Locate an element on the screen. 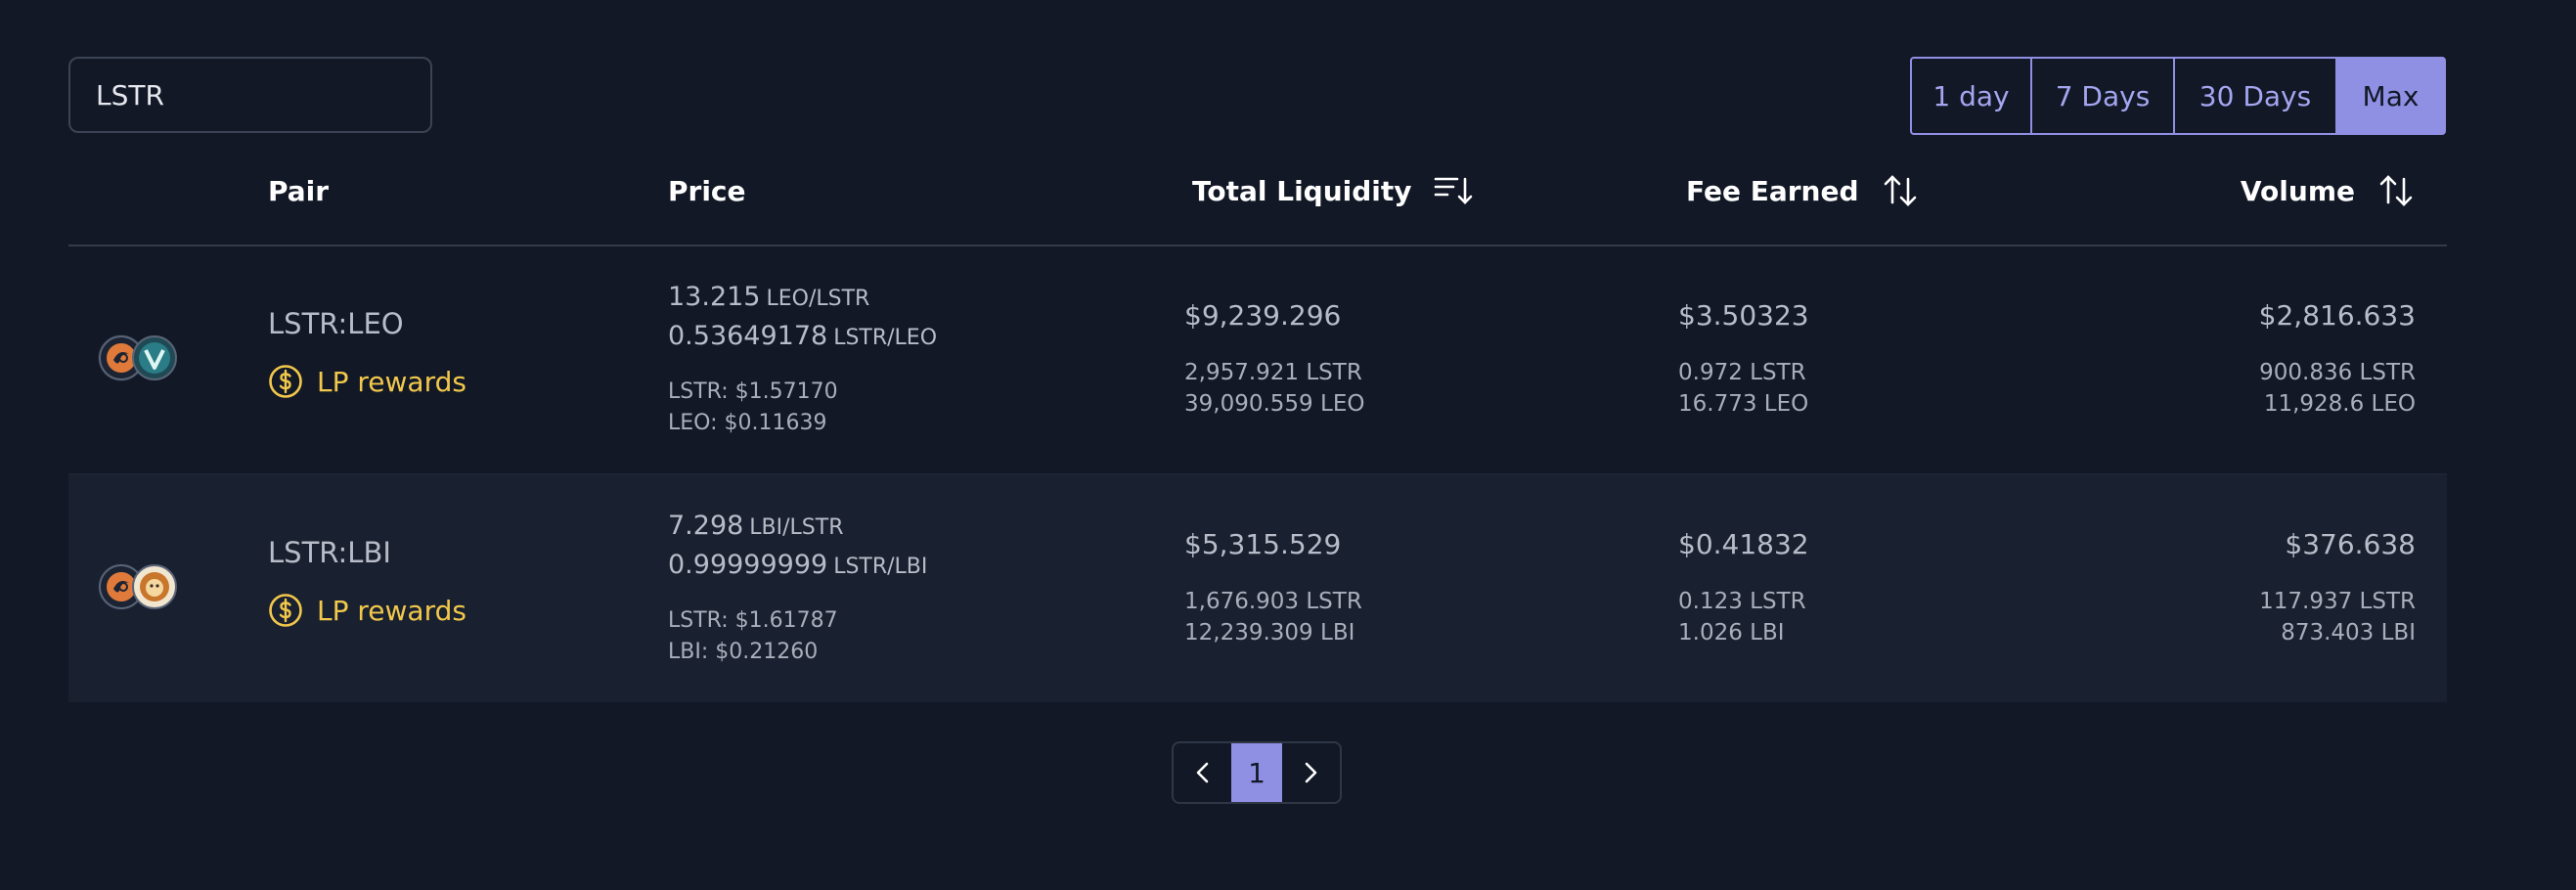  pagination: 1 is located at coordinates (1257, 773).